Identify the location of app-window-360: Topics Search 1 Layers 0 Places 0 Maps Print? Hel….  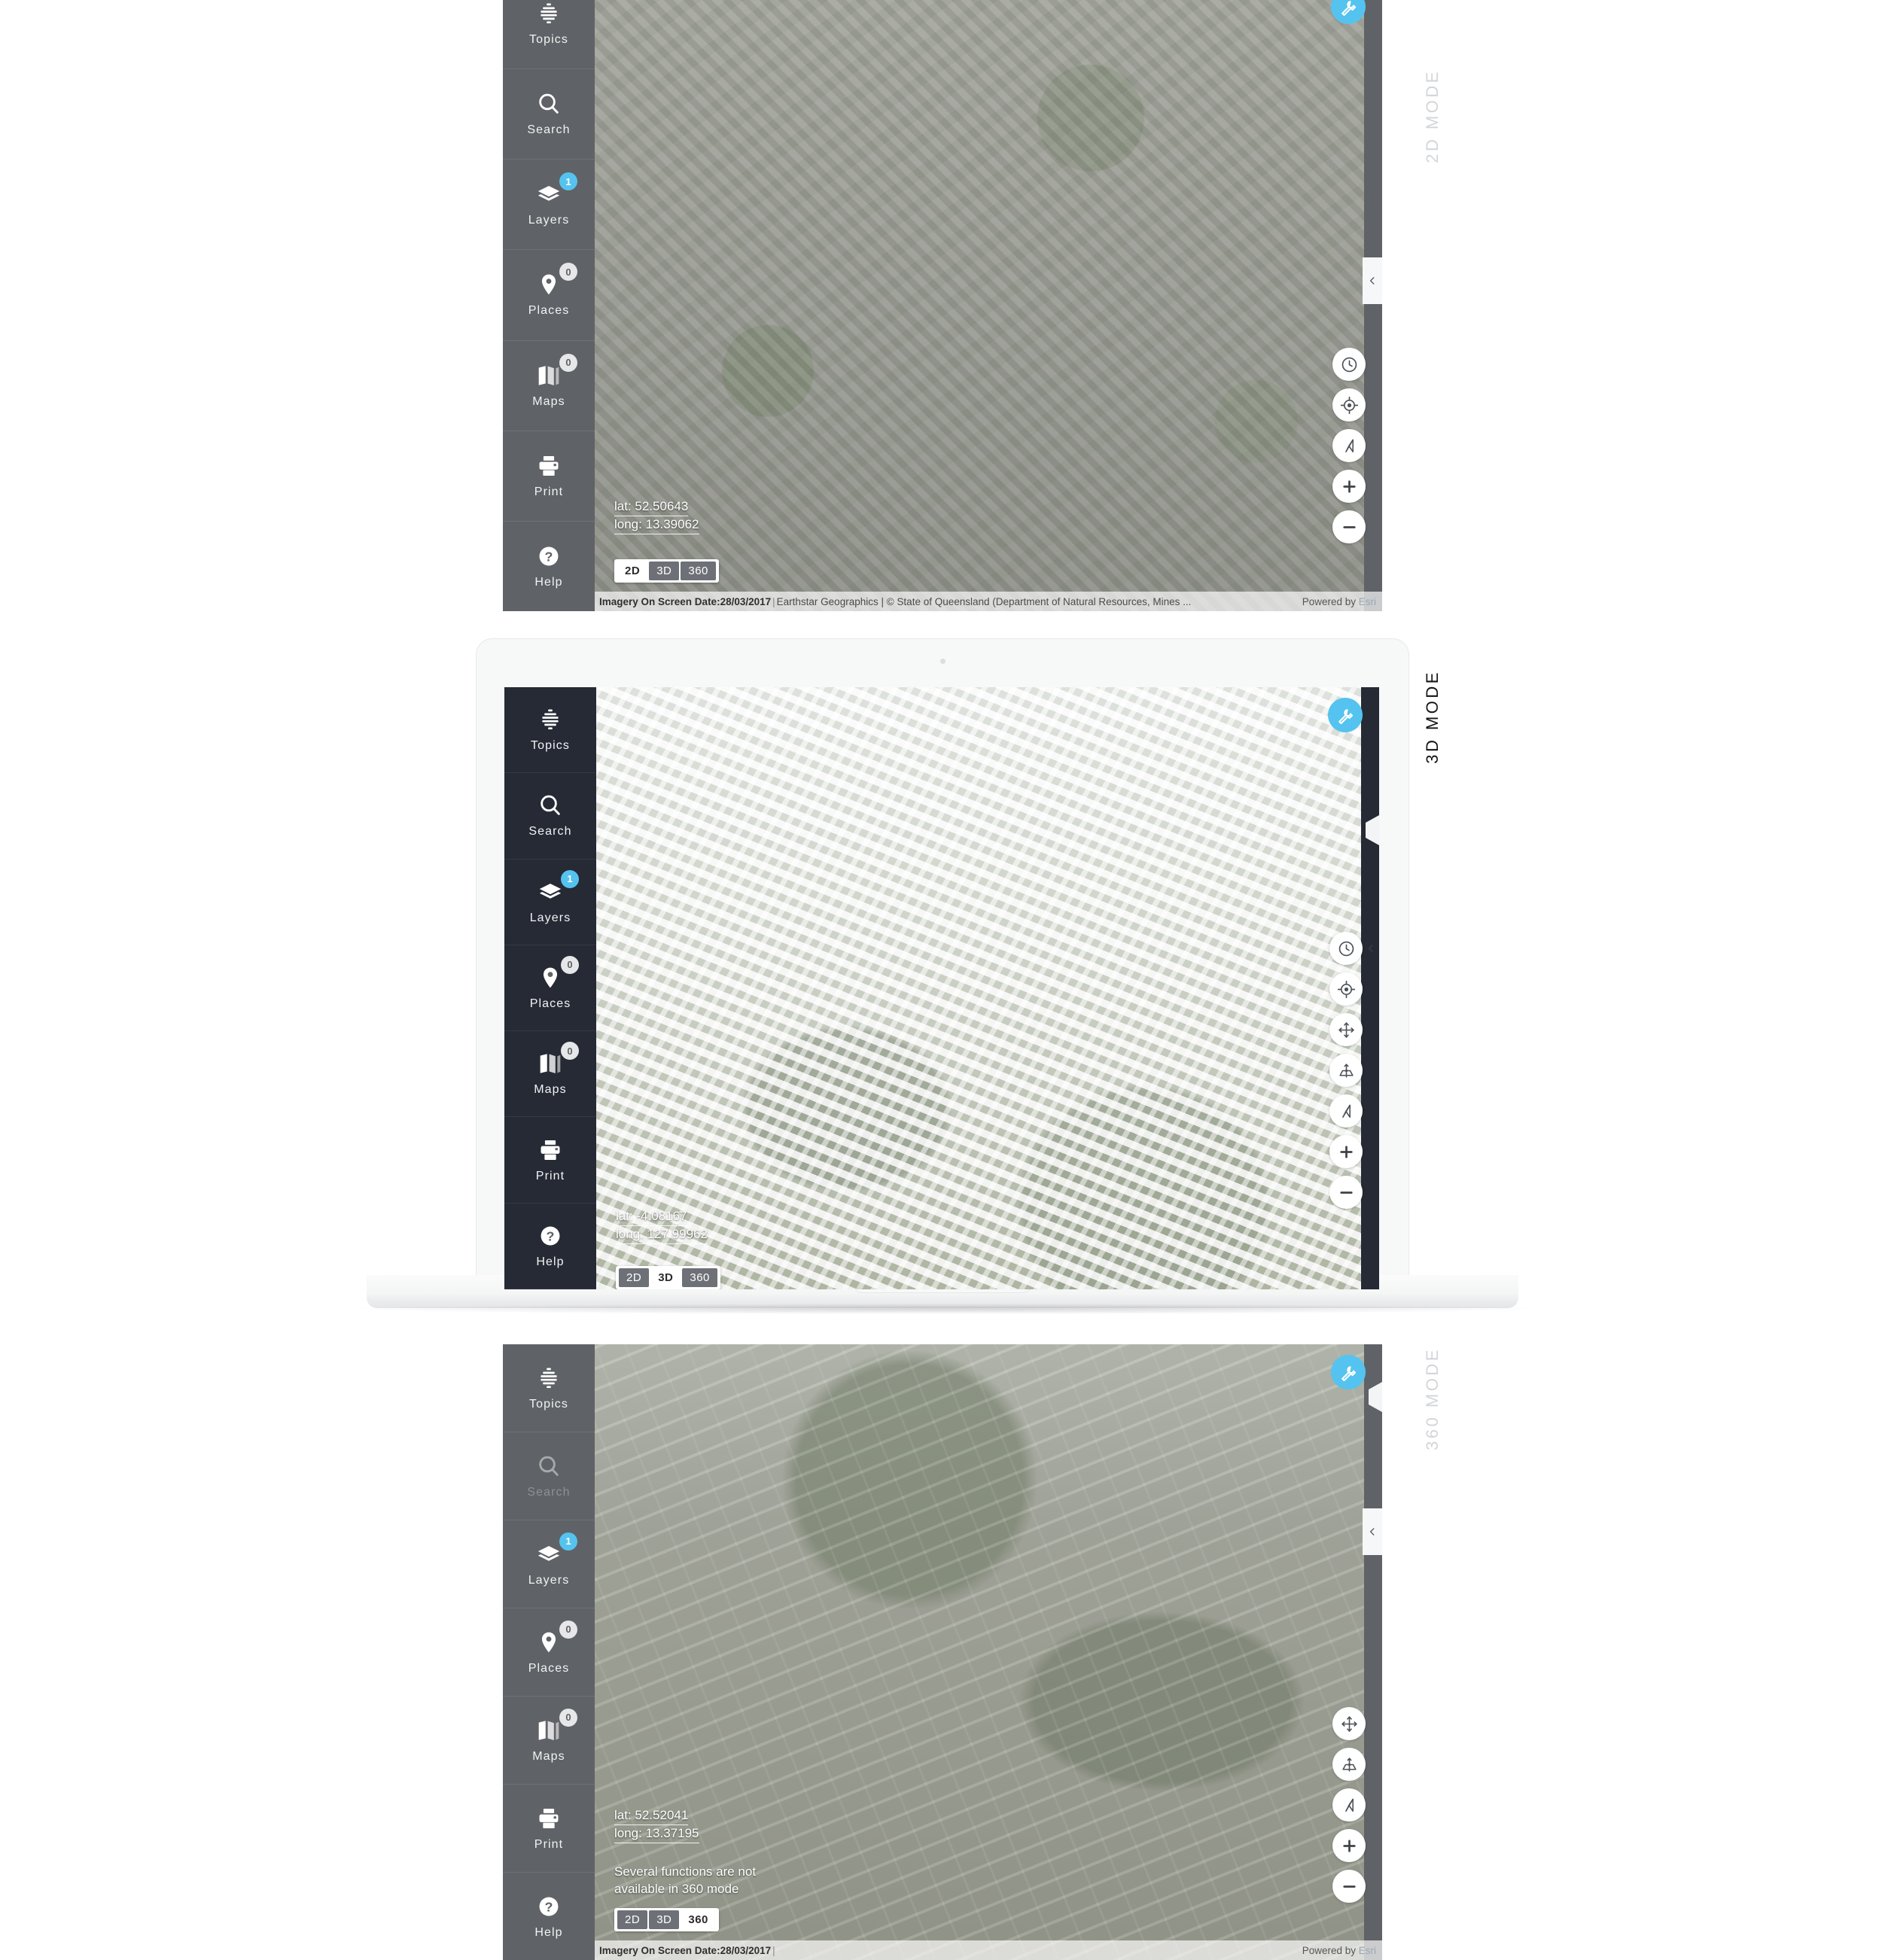
(943, 1652).